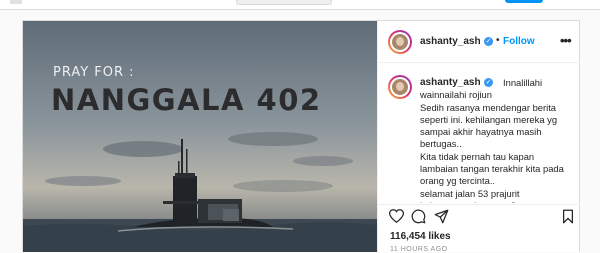  What do you see at coordinates (519, 41) in the screenshot?
I see `follow-button: Follow` at bounding box center [519, 41].